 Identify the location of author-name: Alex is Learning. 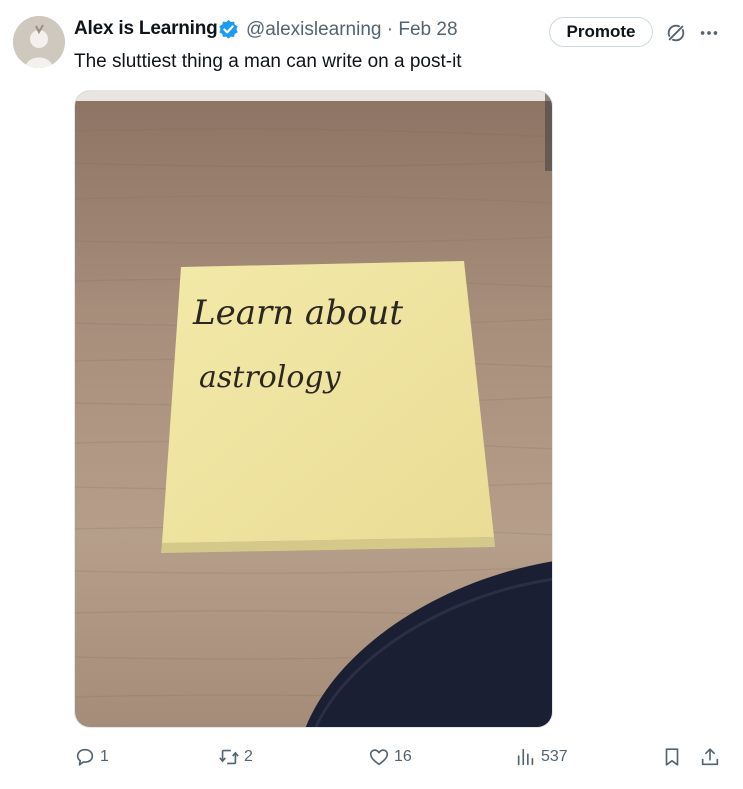
(146, 29).